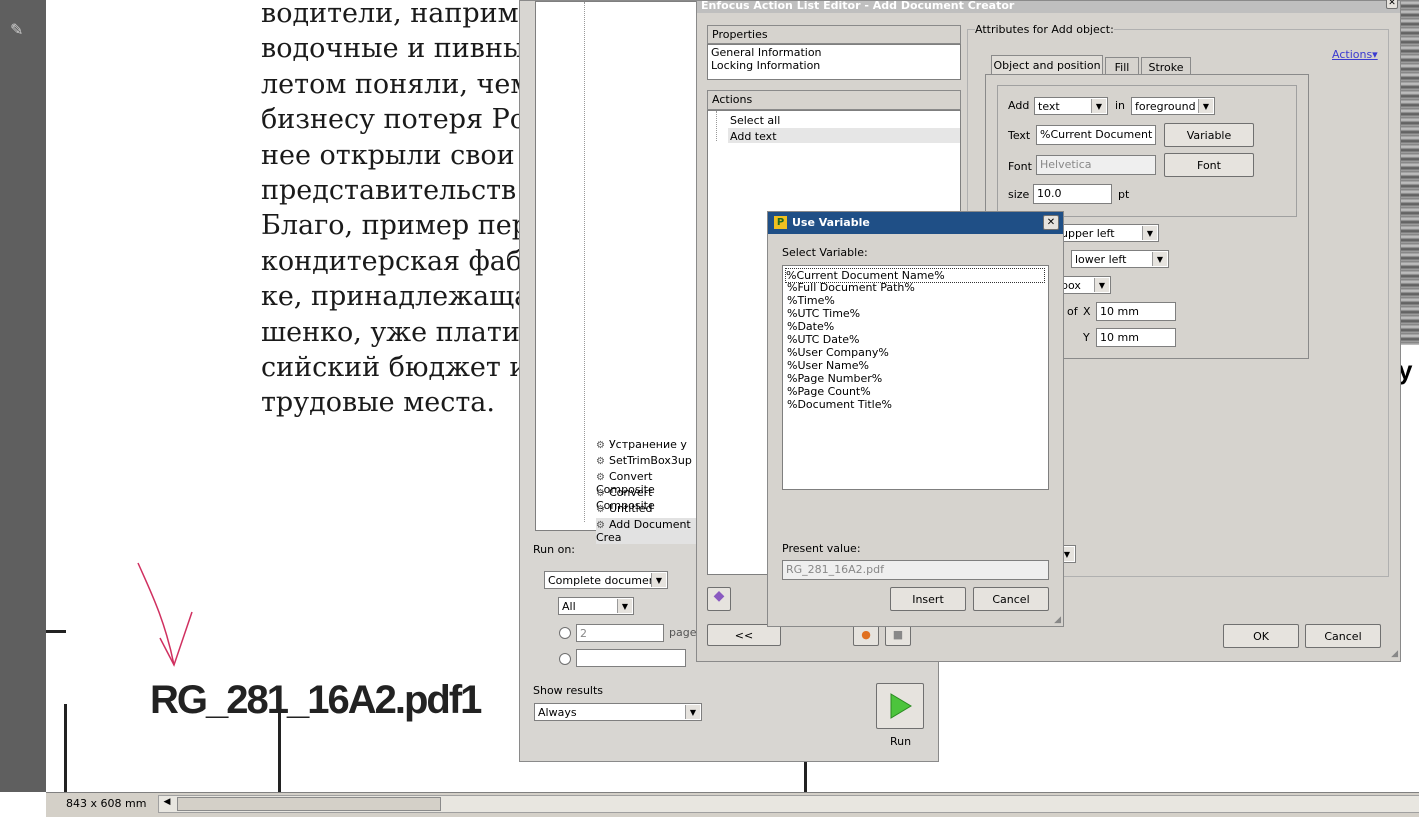 The width and height of the screenshot is (1419, 817). What do you see at coordinates (788, 804) in the screenshot?
I see `horizontal-scrollbar: ◀` at bounding box center [788, 804].